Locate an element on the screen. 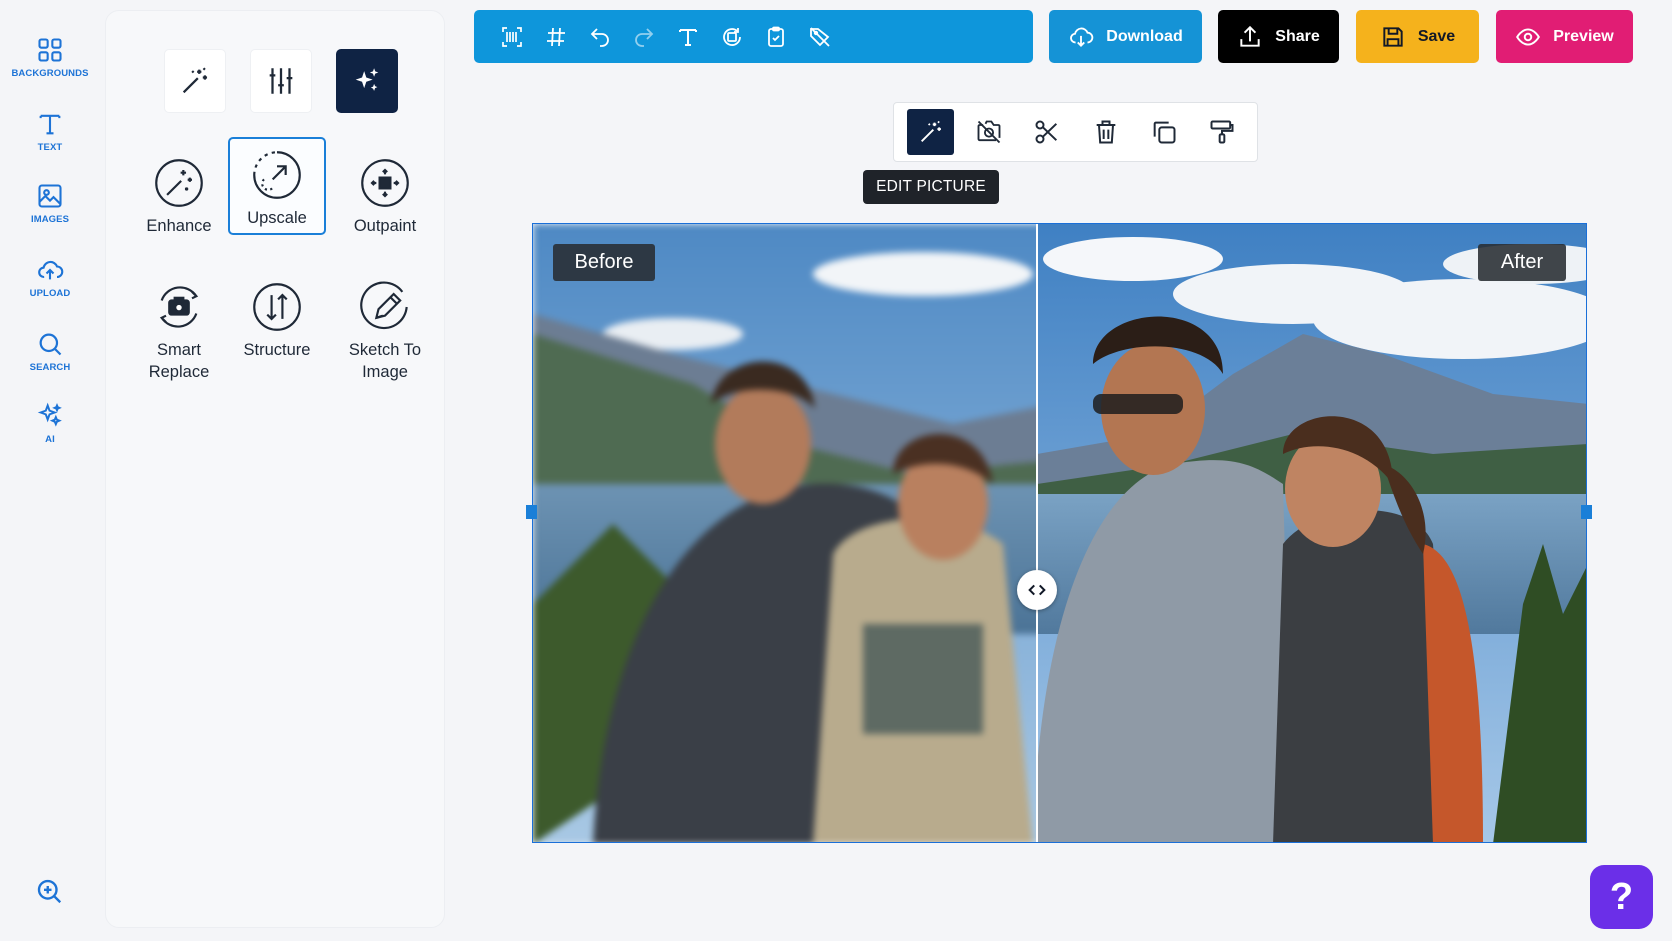 This screenshot has width=1672, height=941. qr-code-icon is located at coordinates (512, 36).